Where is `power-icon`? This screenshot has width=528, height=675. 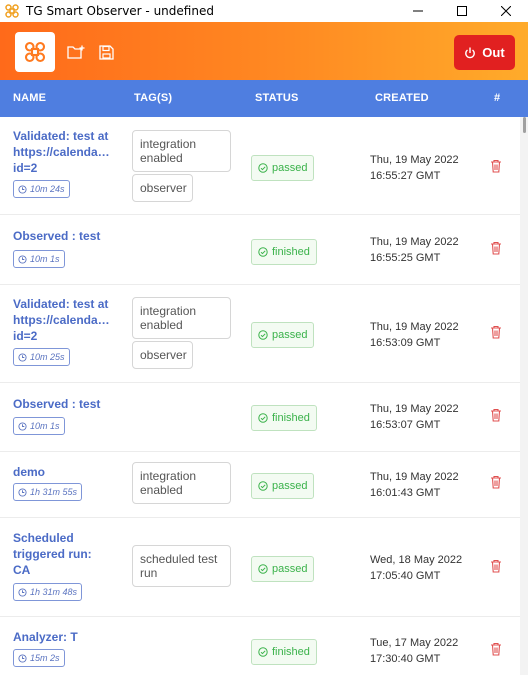
power-icon is located at coordinates (470, 52).